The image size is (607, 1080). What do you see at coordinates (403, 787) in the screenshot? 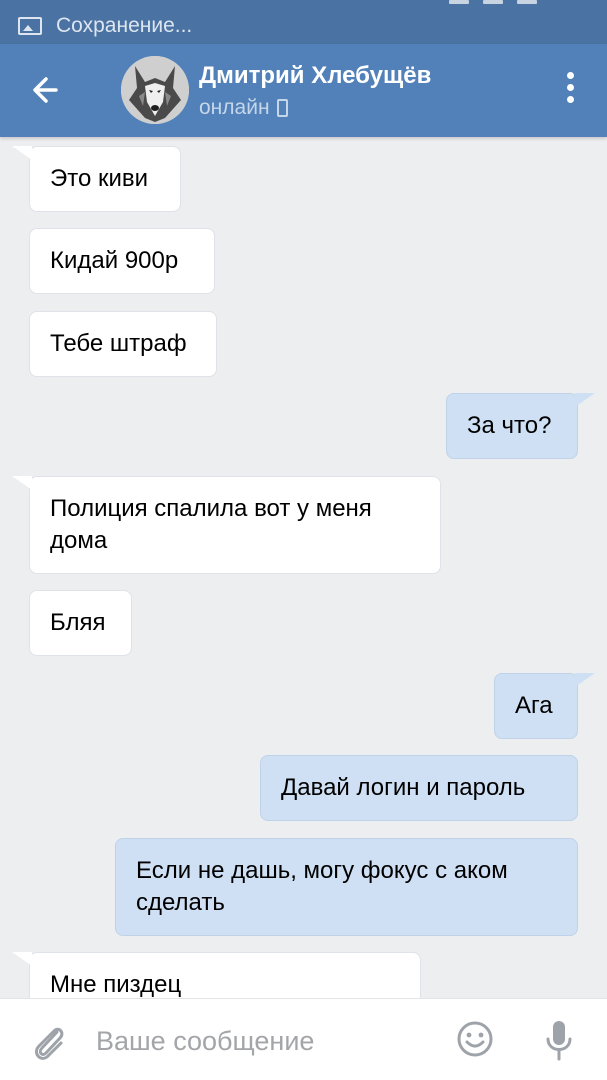
I see `message-text: Давай логин и пароль` at bounding box center [403, 787].